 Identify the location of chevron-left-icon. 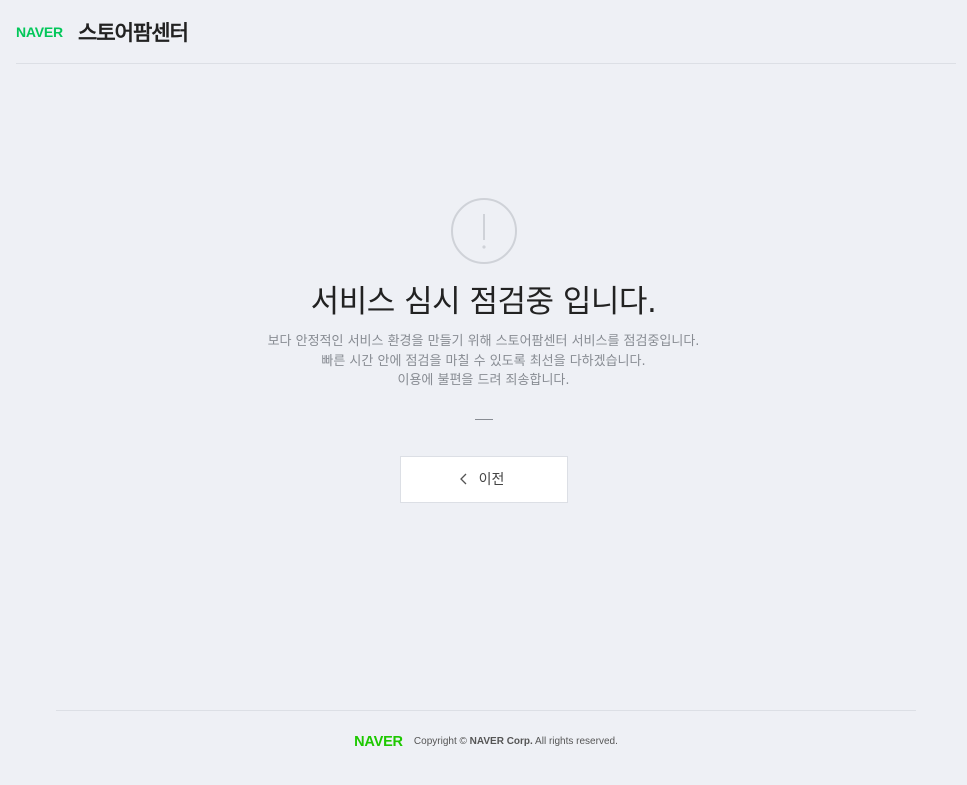
(463, 479).